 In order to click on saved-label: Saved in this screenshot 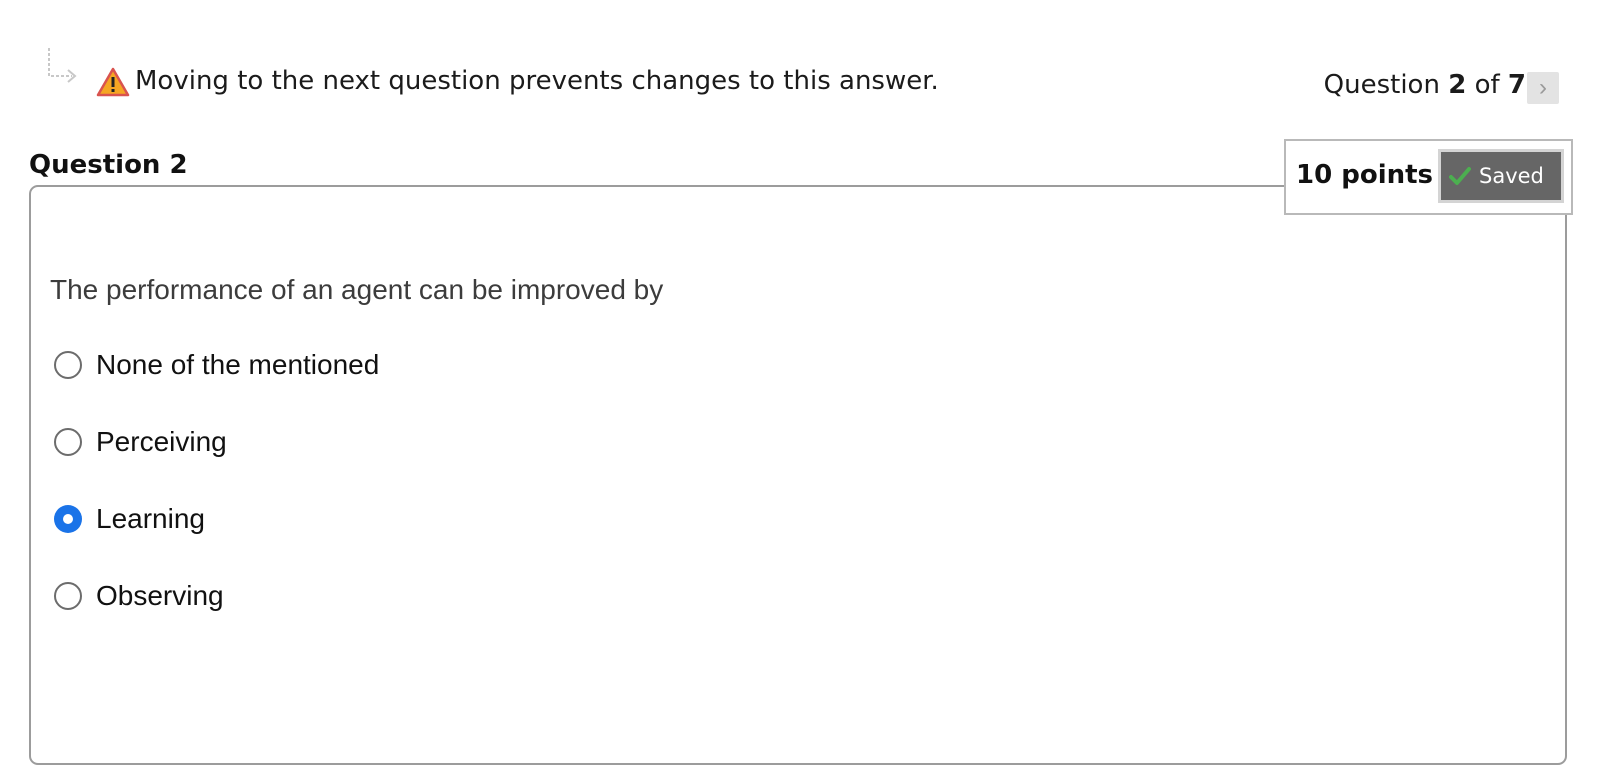, I will do `click(1511, 176)`.